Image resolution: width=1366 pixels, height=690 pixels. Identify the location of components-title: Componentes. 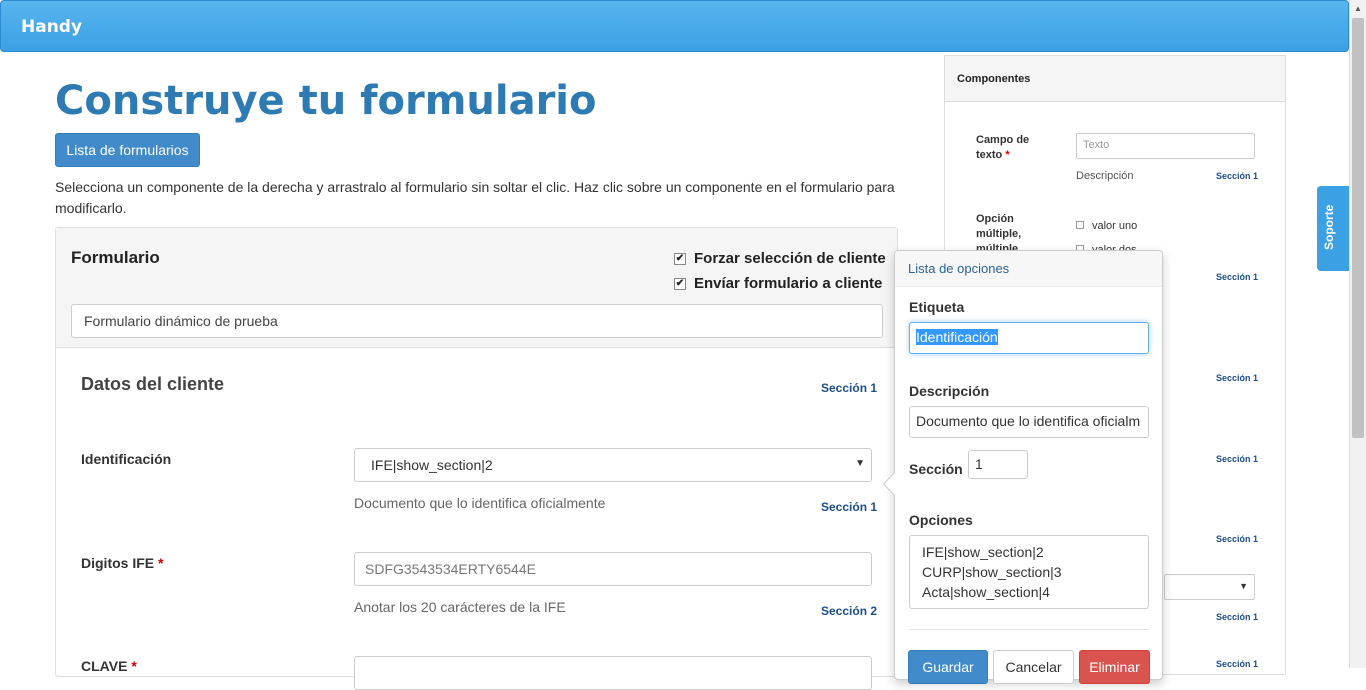
(994, 79).